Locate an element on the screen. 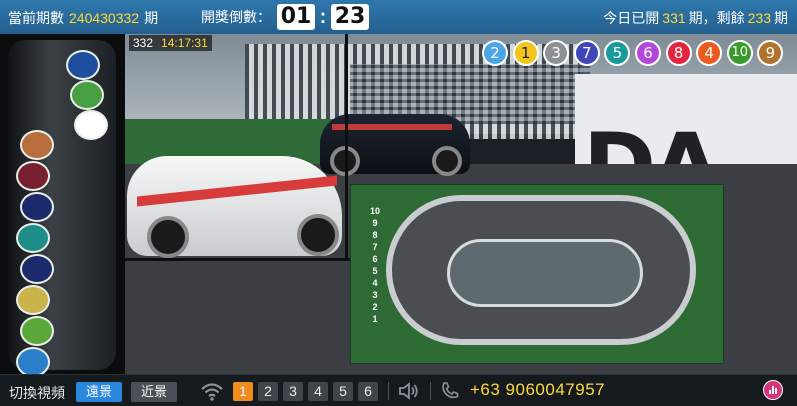 The height and width of the screenshot is (406, 797). lane-number: 3 is located at coordinates (375, 295).